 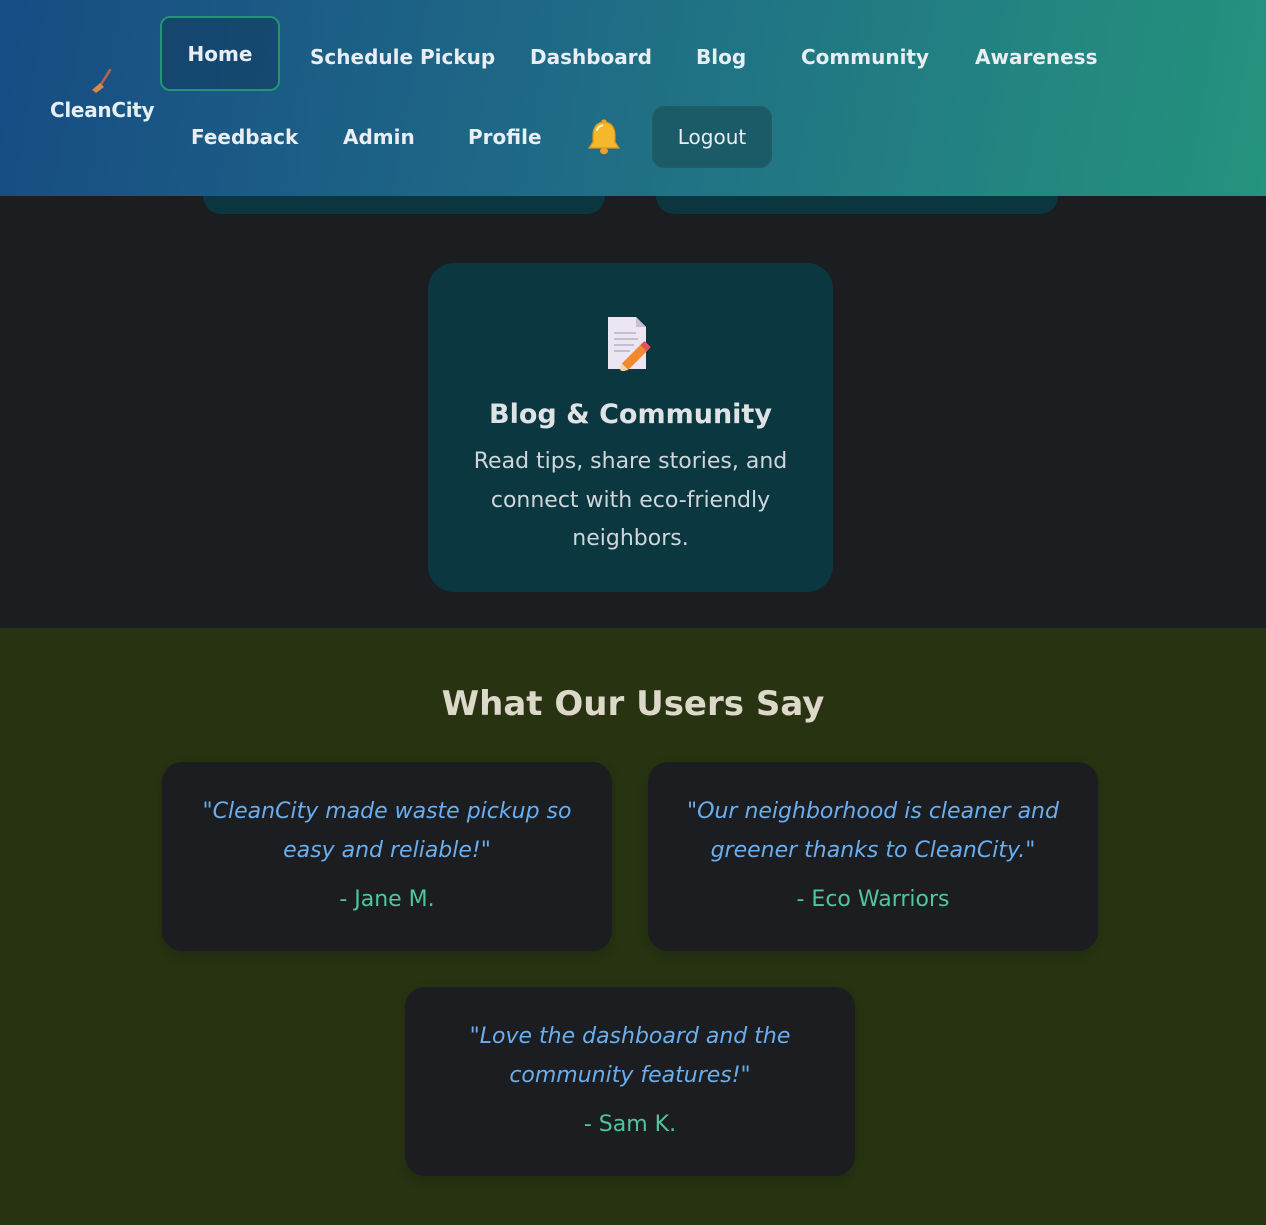 I want to click on testimonial-author: - Jane M., so click(x=387, y=899).